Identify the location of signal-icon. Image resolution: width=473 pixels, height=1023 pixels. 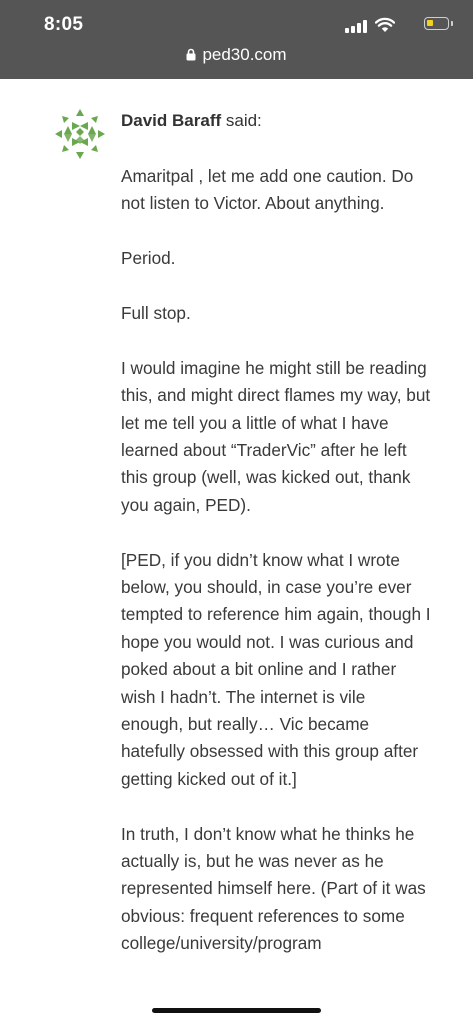
(356, 26).